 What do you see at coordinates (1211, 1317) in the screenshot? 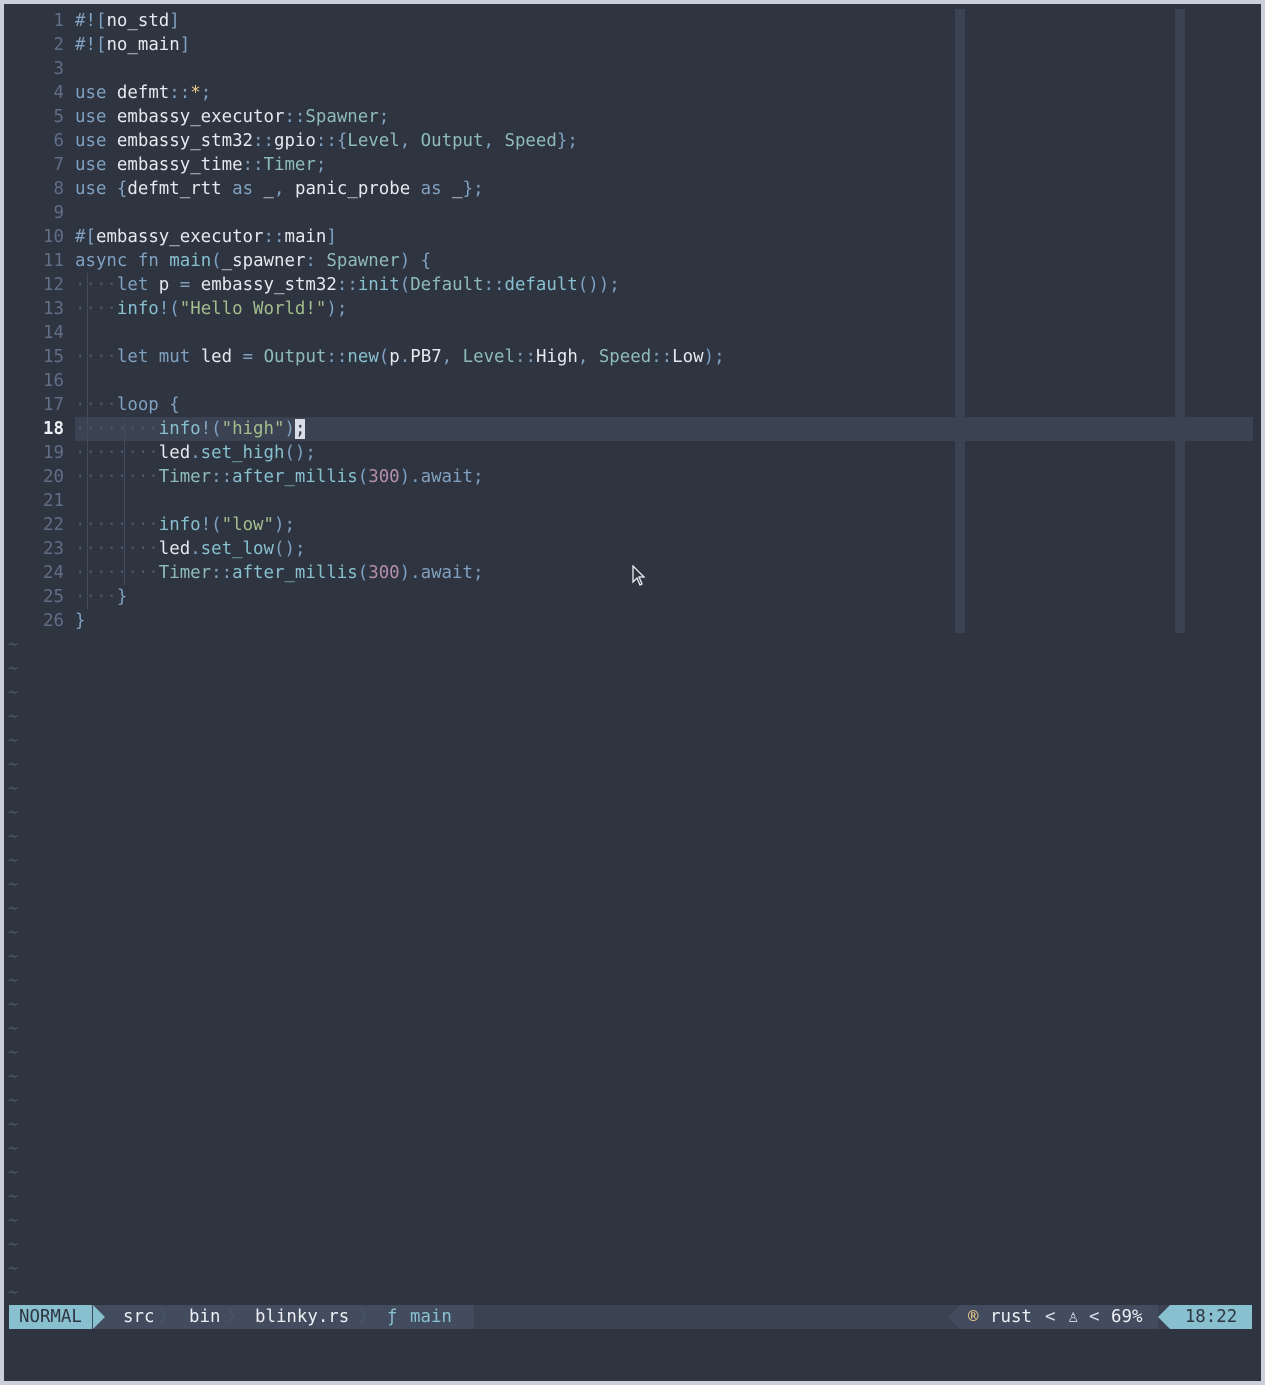
I see `cursor-position: 18:22` at bounding box center [1211, 1317].